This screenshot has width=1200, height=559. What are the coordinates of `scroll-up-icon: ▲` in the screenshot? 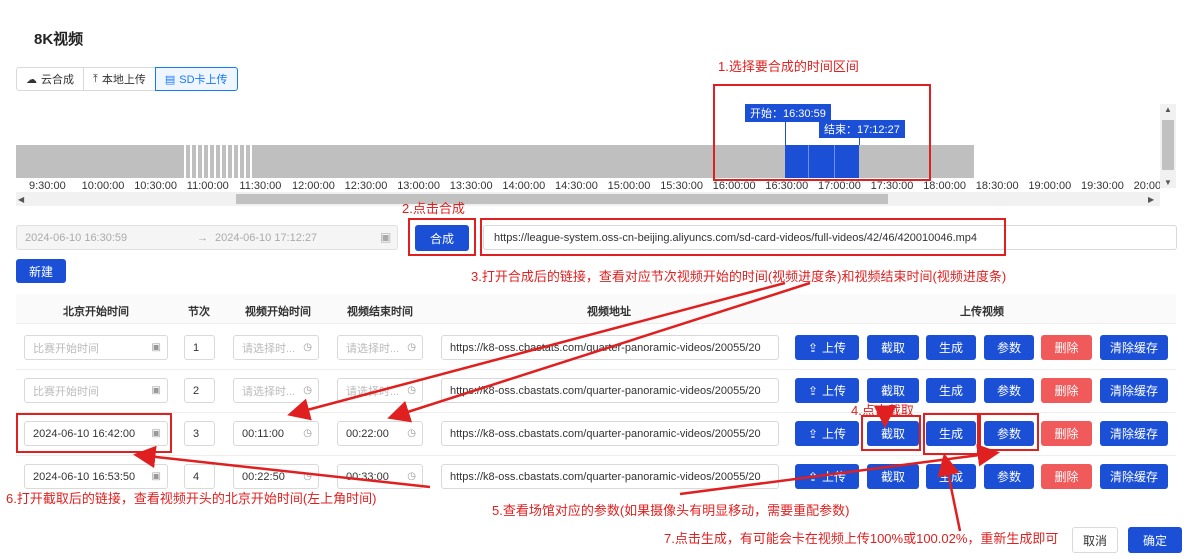 It's located at (1168, 109).